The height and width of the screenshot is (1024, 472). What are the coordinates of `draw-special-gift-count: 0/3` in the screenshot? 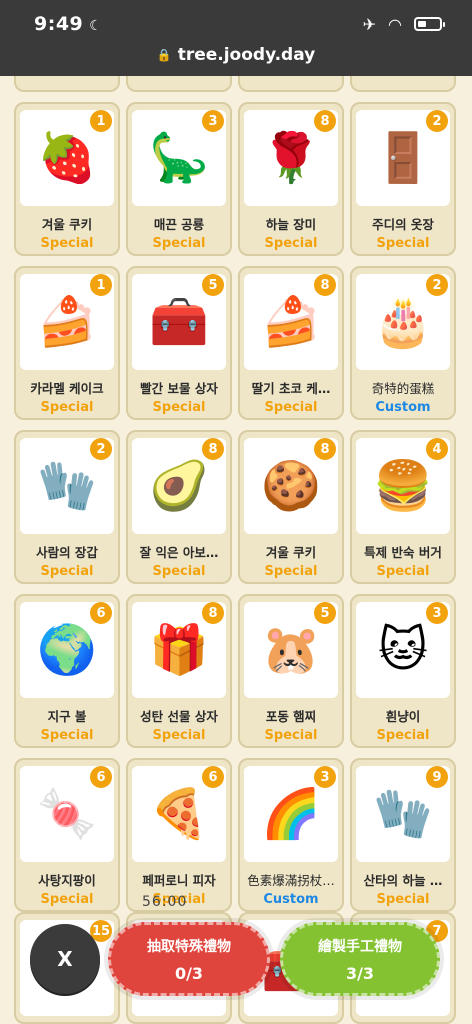 It's located at (189, 973).